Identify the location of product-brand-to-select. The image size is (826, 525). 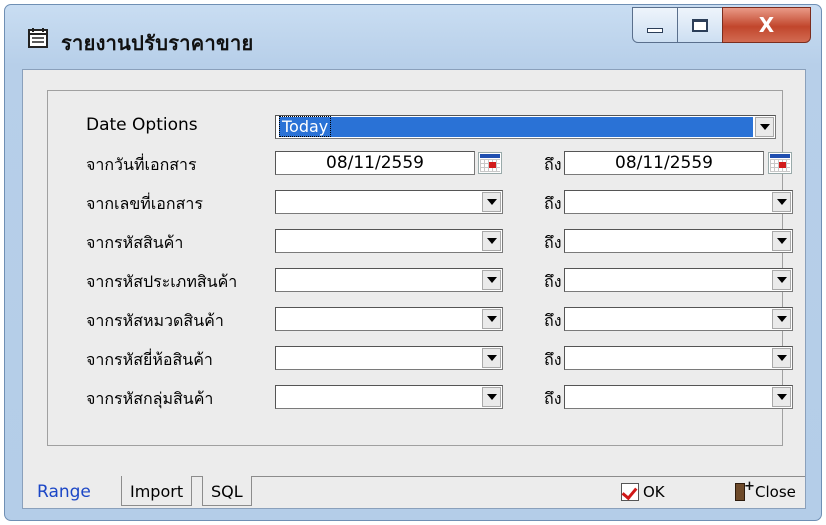
(678, 358).